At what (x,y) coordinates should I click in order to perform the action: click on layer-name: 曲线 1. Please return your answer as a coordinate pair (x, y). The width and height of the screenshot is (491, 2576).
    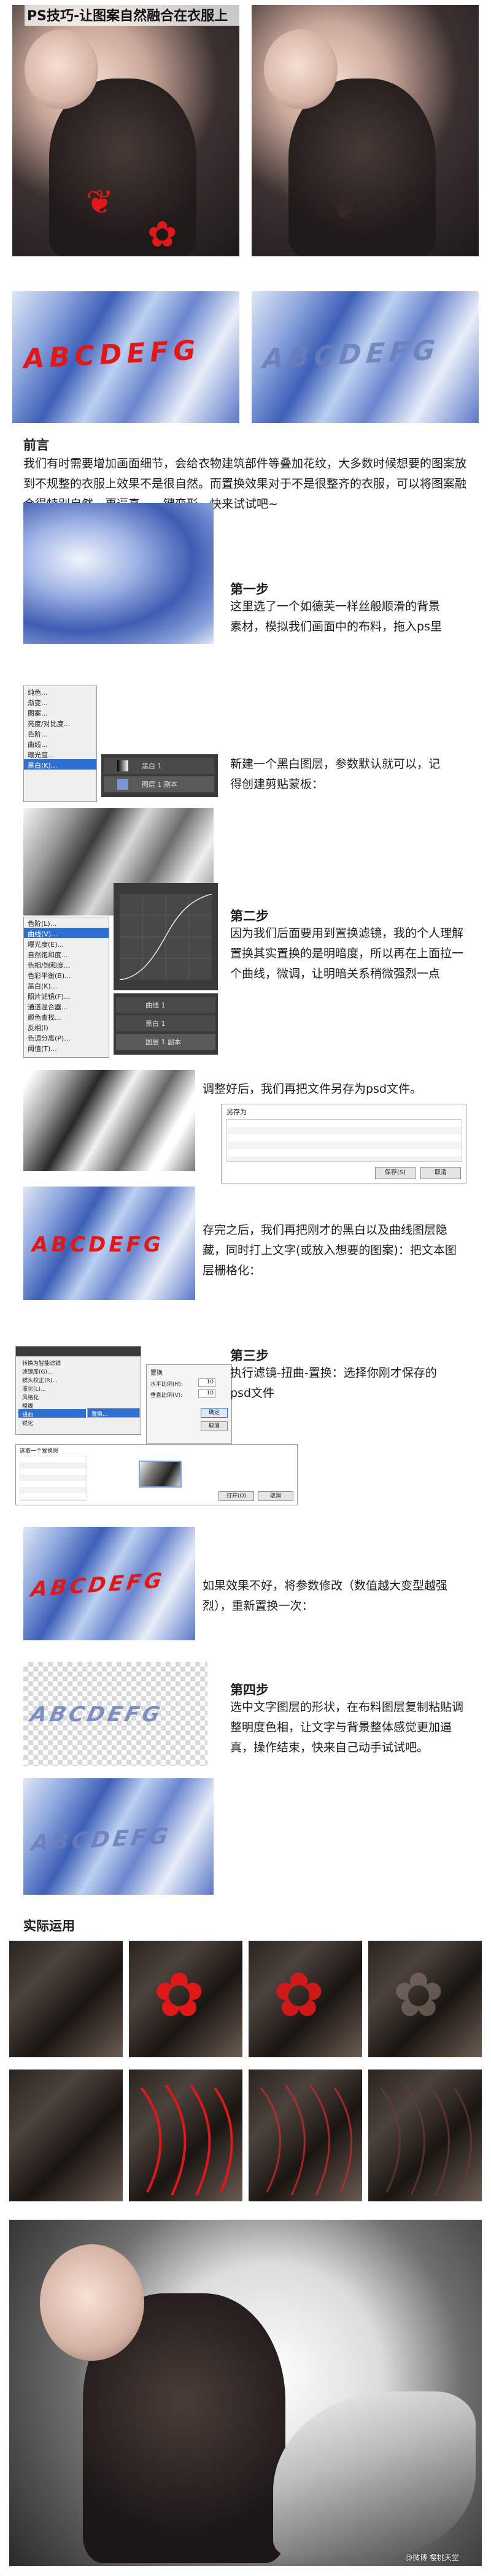
    Looking at the image, I should click on (155, 1005).